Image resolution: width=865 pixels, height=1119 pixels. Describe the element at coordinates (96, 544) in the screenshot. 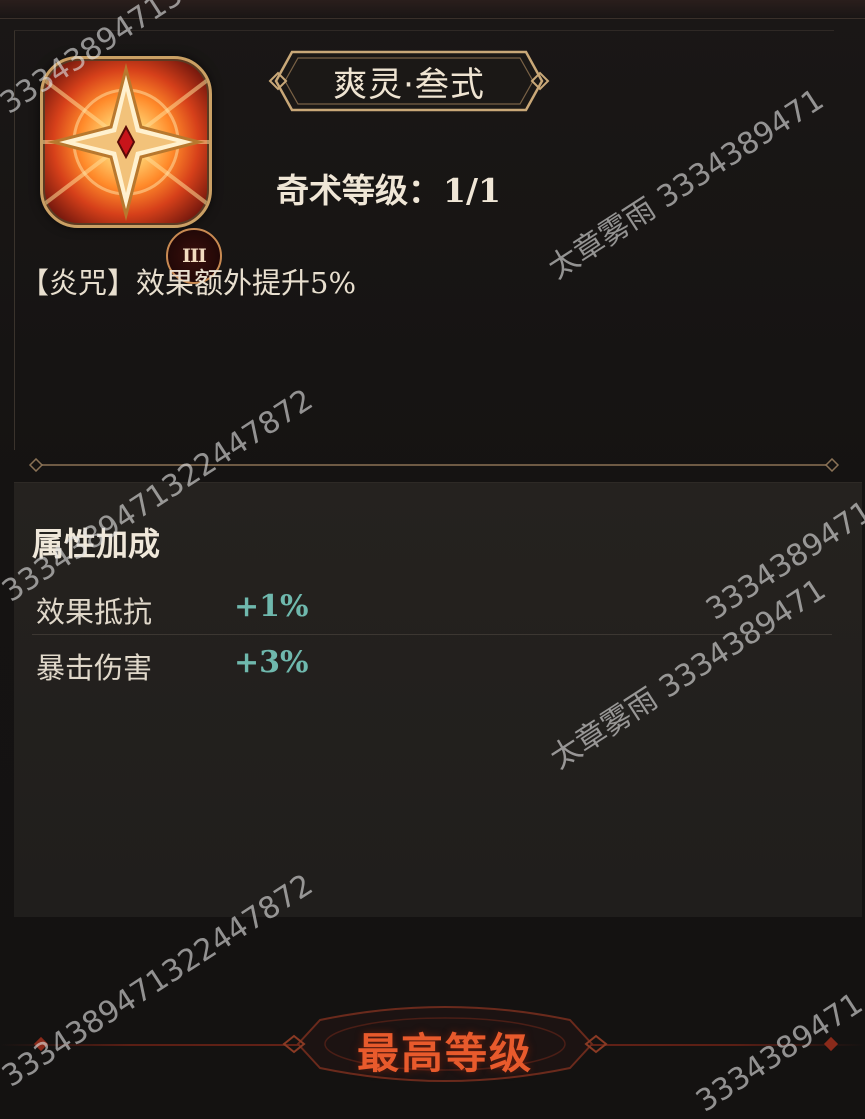

I see `attribute-heading: 属性加成` at that location.